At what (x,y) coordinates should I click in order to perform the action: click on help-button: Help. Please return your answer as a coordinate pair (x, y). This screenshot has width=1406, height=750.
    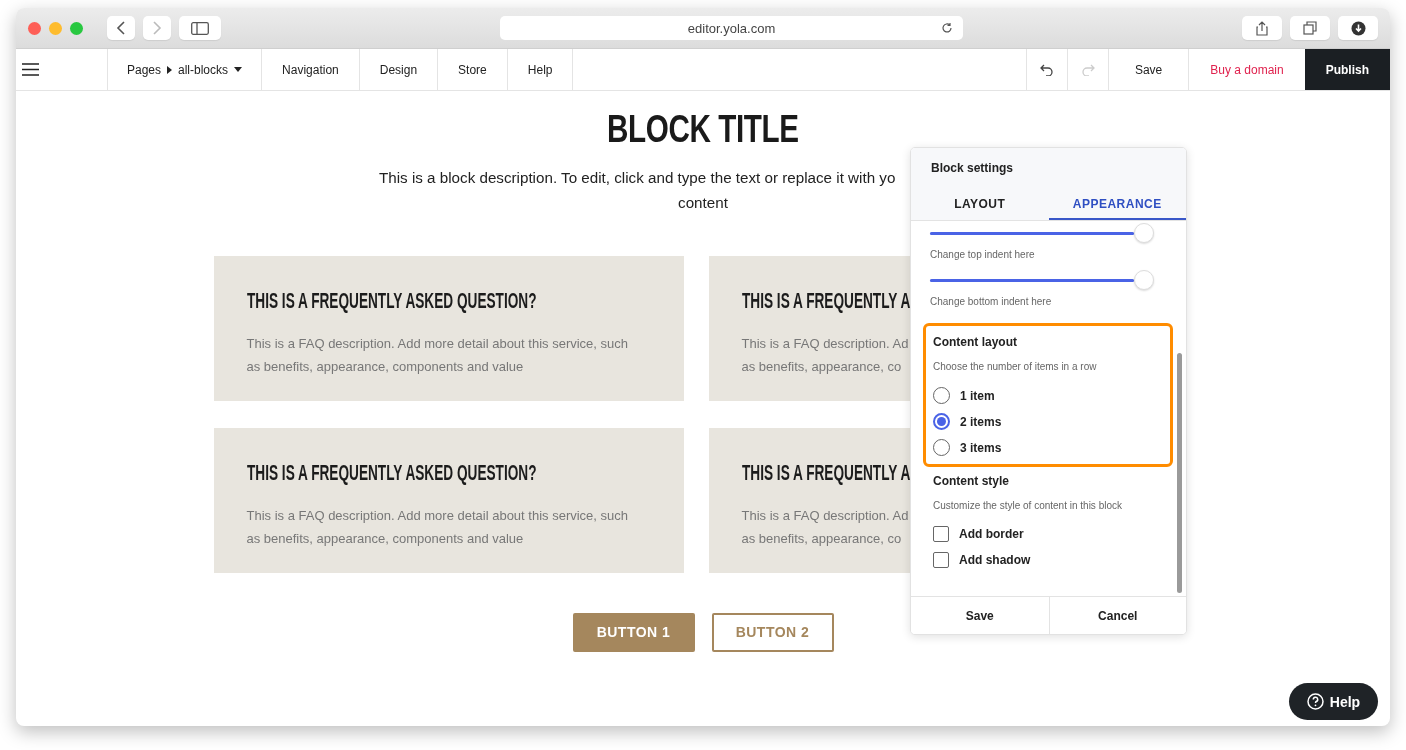
    Looking at the image, I should click on (1333, 701).